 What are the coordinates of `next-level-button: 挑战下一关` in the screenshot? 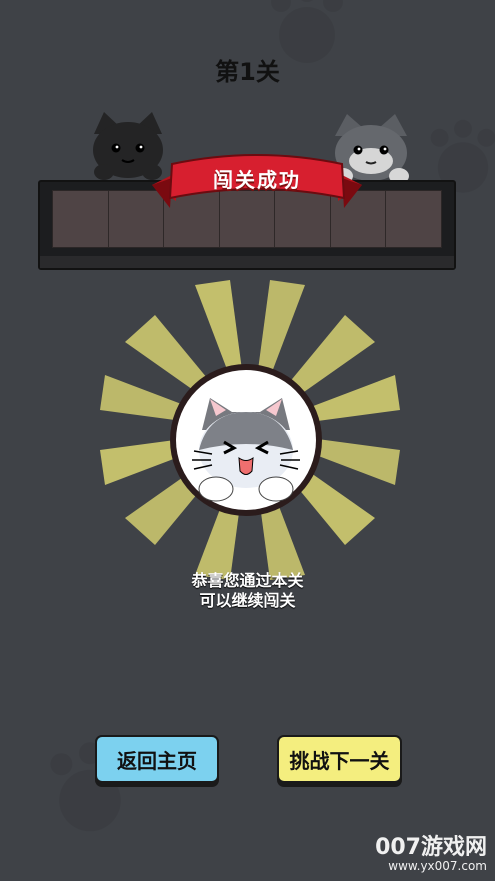 It's located at (339, 759).